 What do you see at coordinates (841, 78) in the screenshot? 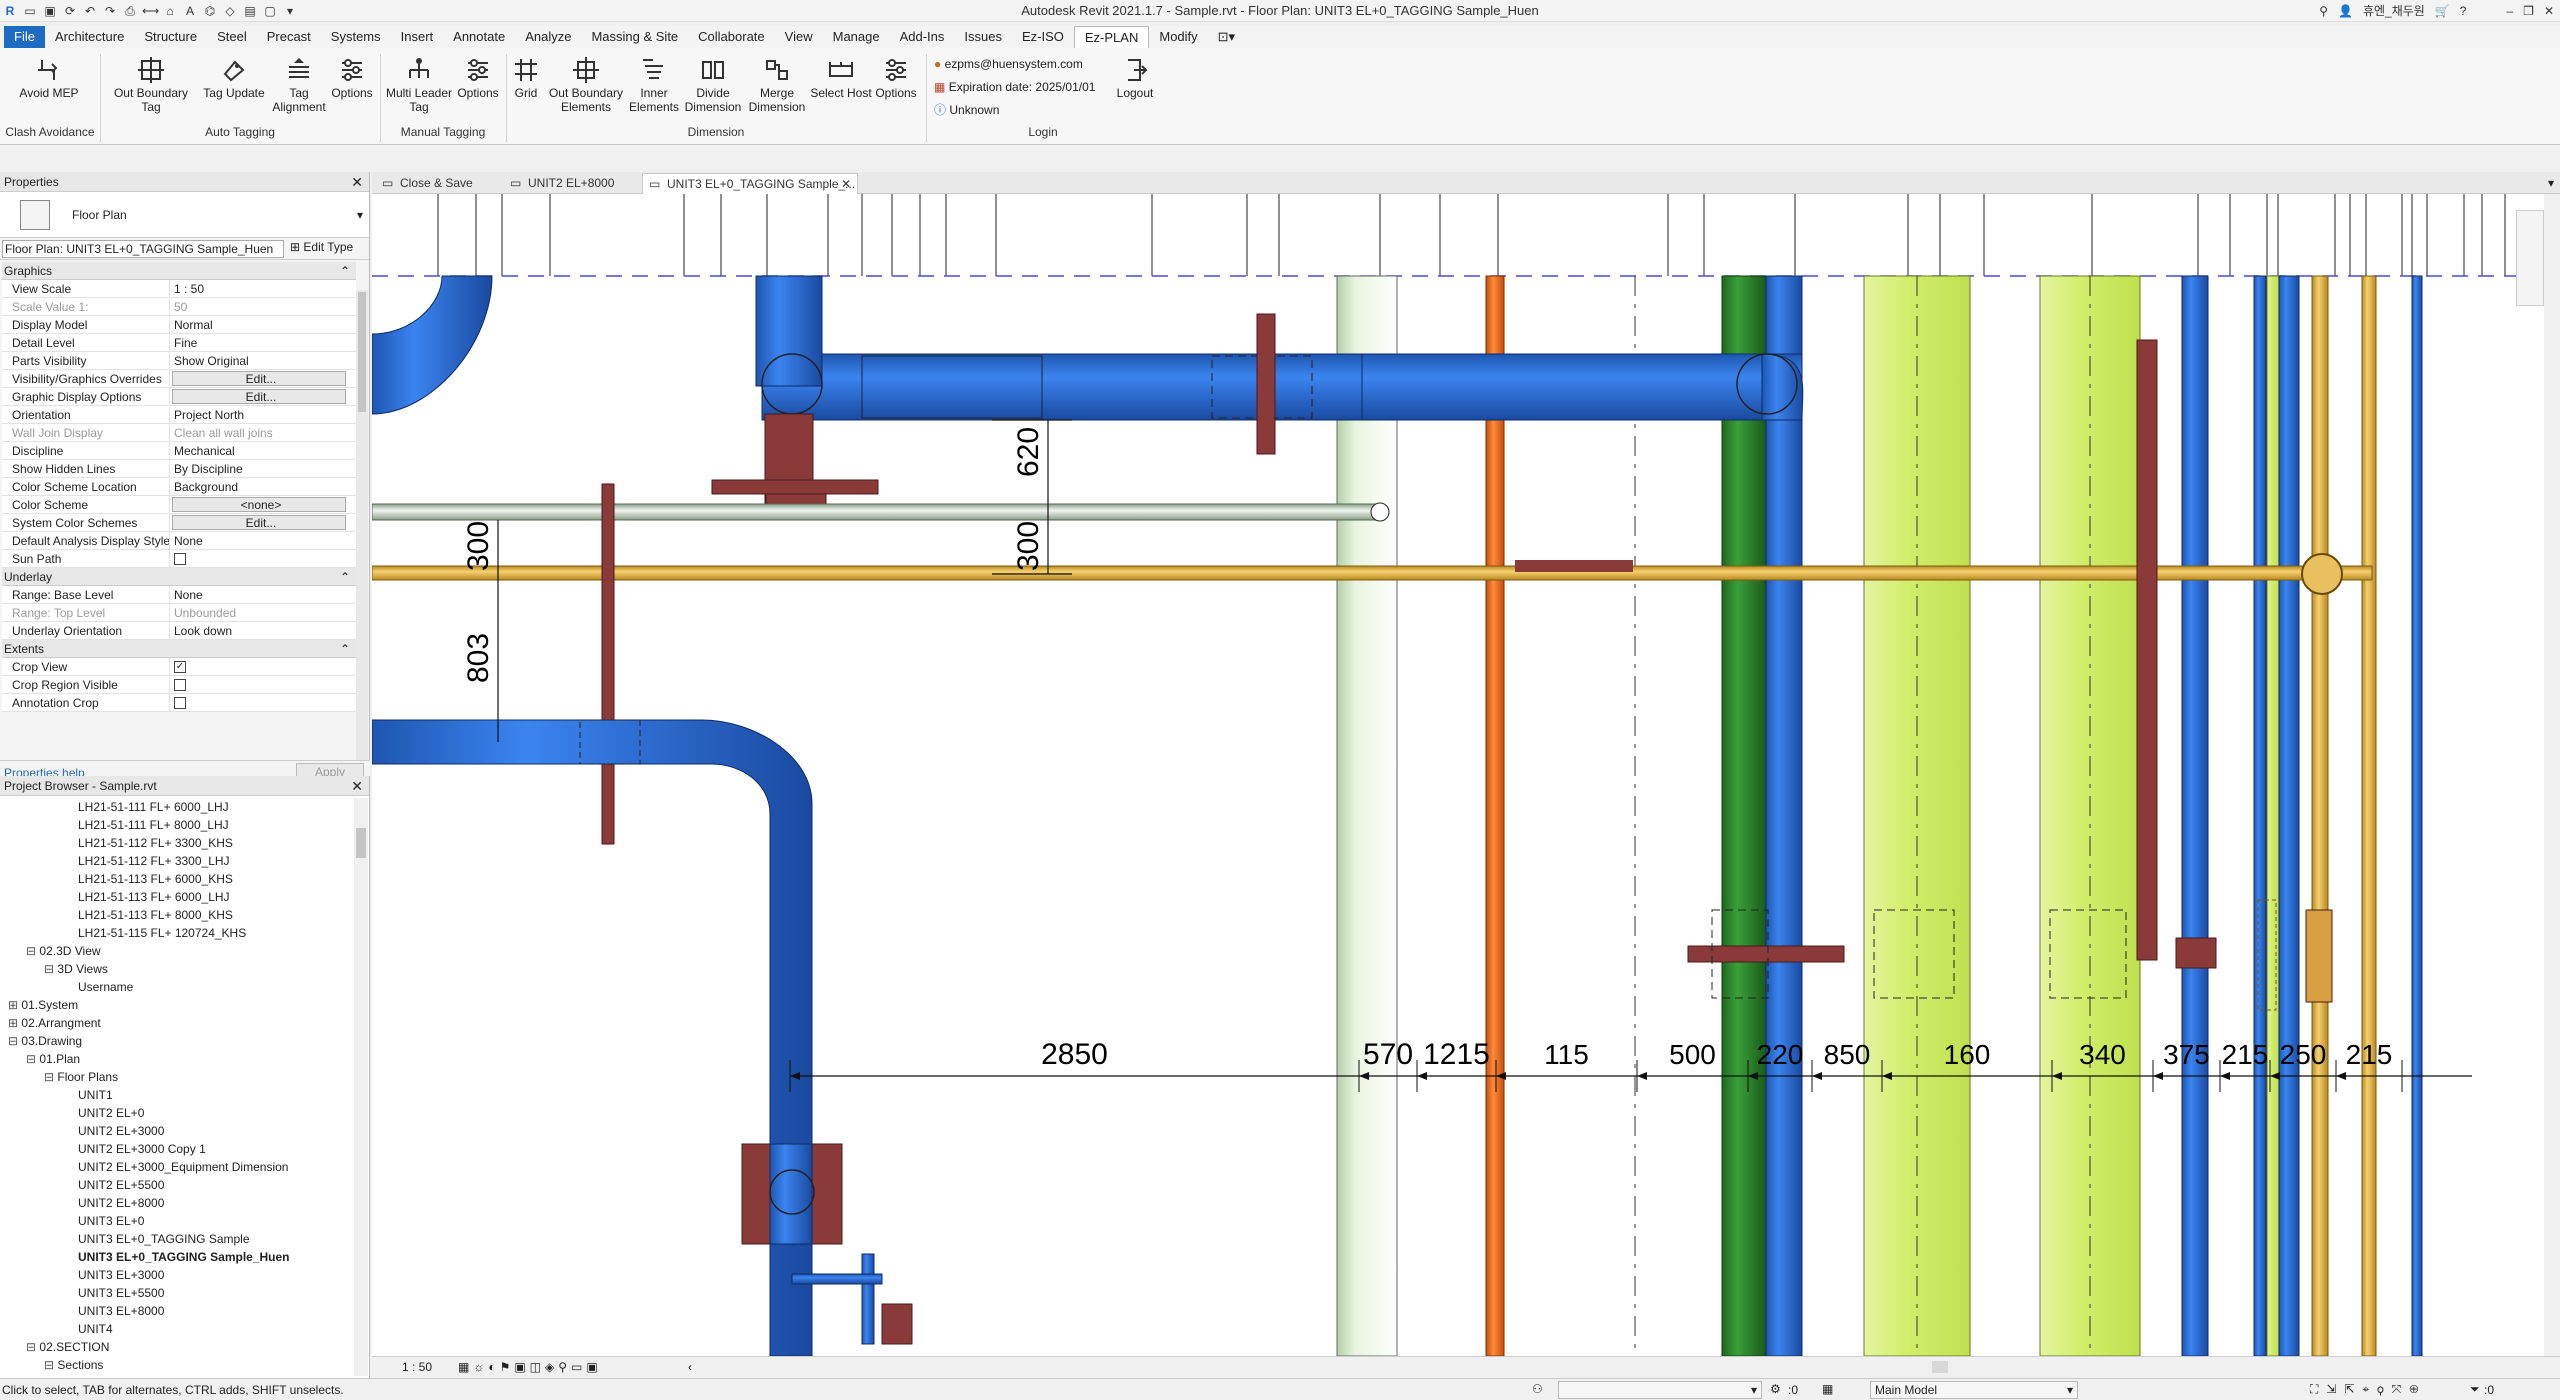
I see `select-host-button: Select Host` at bounding box center [841, 78].